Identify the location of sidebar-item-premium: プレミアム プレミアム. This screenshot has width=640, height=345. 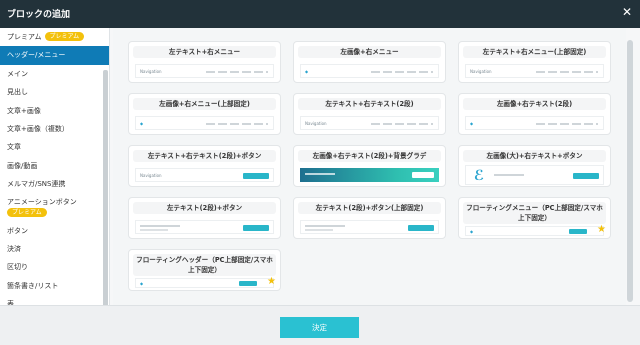
(54, 37).